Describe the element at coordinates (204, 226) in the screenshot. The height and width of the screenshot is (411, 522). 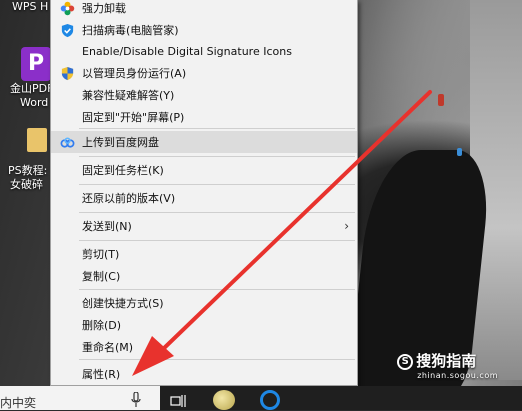
I see `menu-item-send-to: 发送到(N) ›` at that location.